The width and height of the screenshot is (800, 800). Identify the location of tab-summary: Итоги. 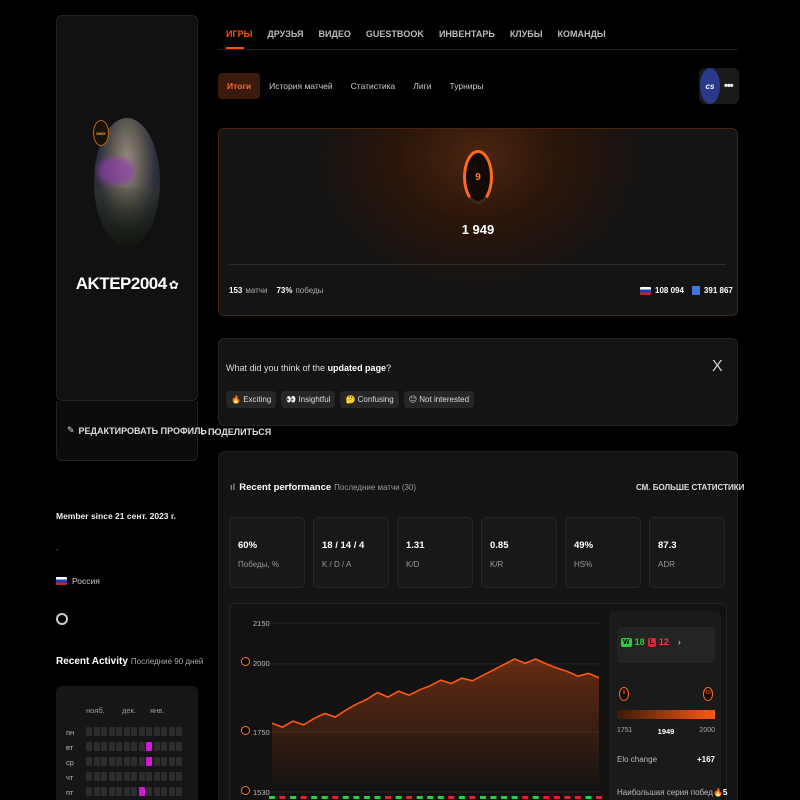
(239, 86).